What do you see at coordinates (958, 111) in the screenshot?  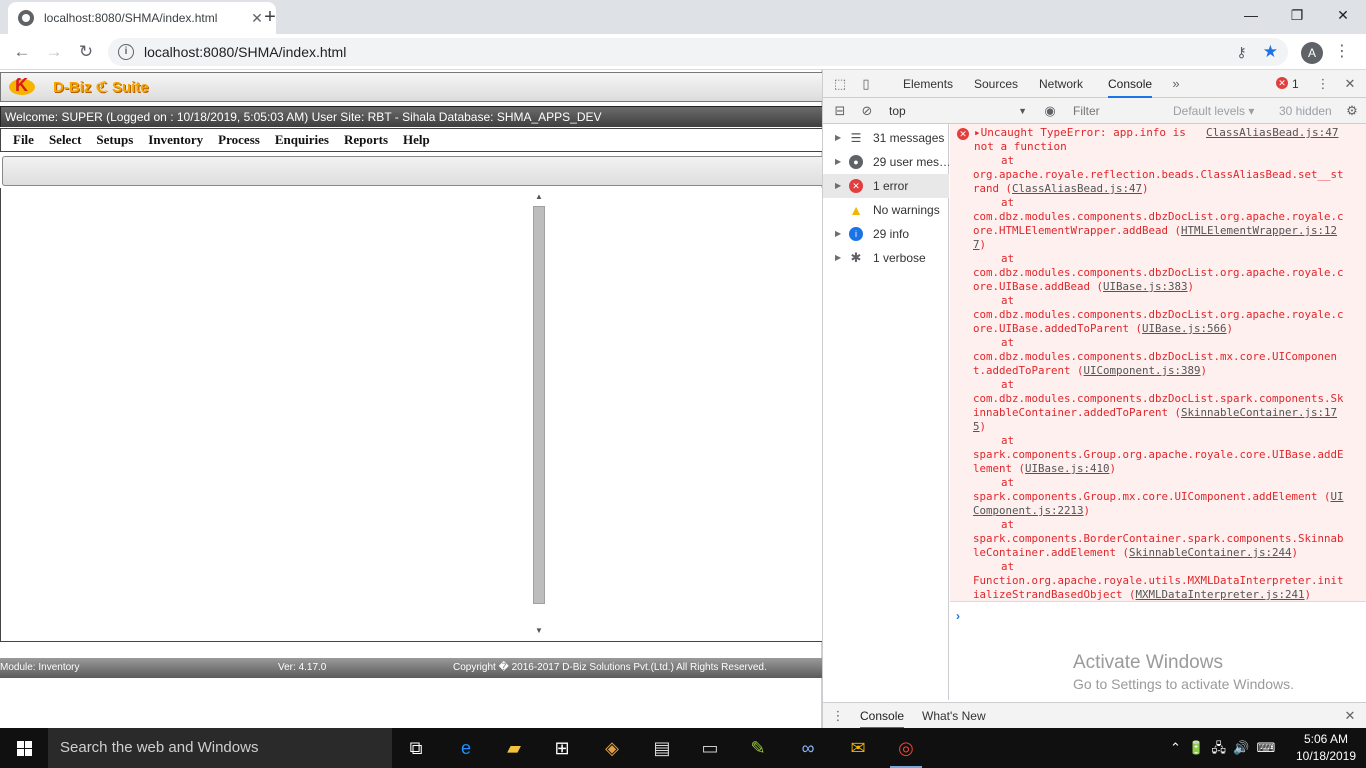 I see `context-selector: top ▼` at bounding box center [958, 111].